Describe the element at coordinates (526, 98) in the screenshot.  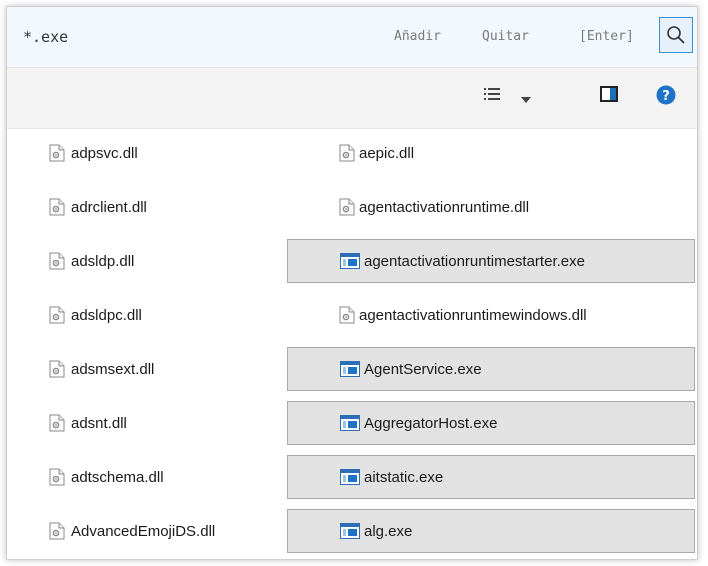
I see `chevron-down-icon` at that location.